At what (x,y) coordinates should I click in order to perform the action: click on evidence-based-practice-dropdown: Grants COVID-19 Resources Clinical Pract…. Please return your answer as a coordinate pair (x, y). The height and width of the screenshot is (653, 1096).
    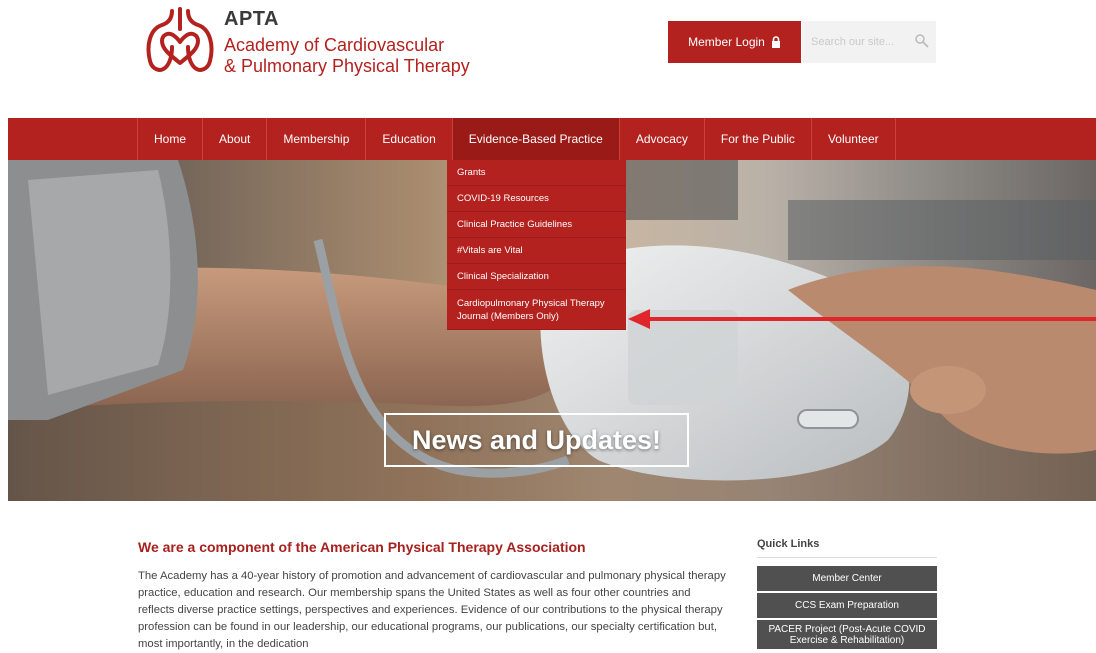
    Looking at the image, I should click on (536, 245).